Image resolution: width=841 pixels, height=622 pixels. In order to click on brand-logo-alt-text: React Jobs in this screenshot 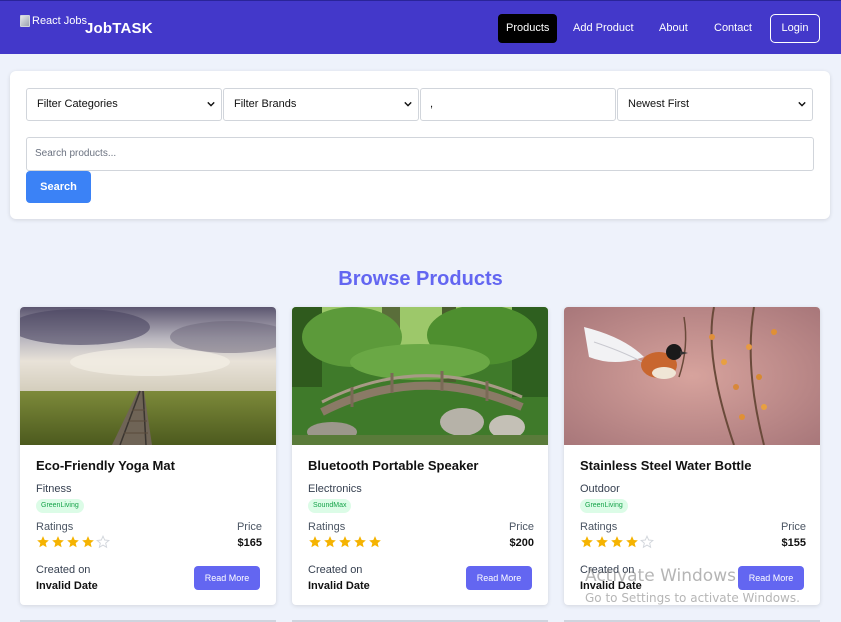, I will do `click(60, 21)`.